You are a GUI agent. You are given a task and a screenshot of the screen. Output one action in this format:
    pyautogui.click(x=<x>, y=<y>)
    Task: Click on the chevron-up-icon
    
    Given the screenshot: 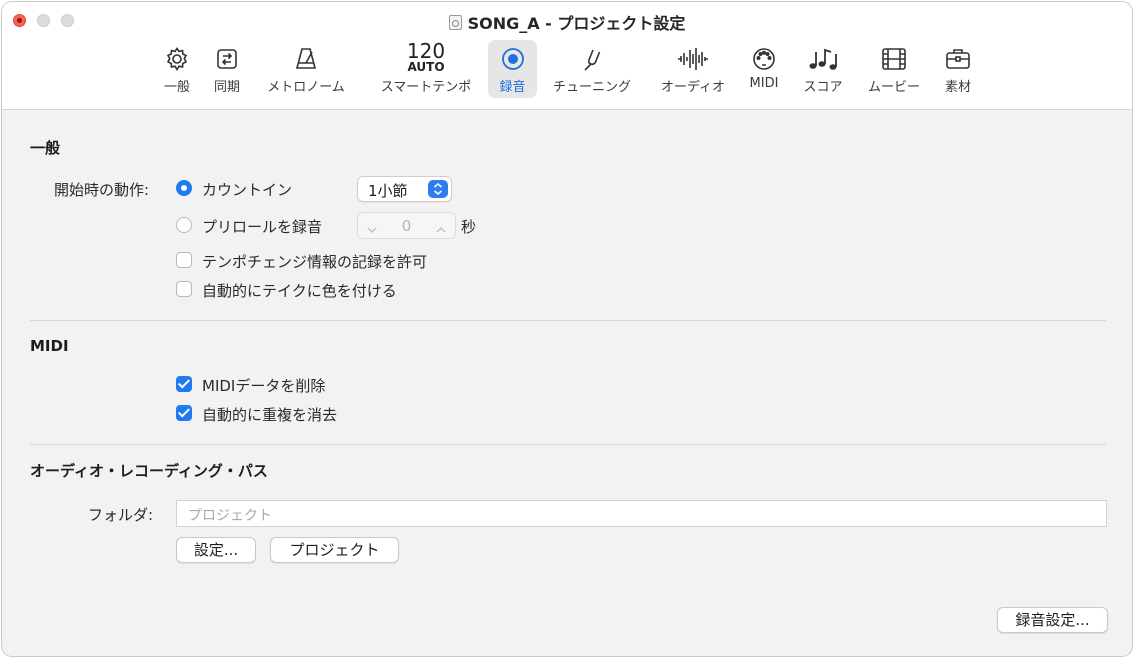 What is the action you would take?
    pyautogui.click(x=441, y=229)
    